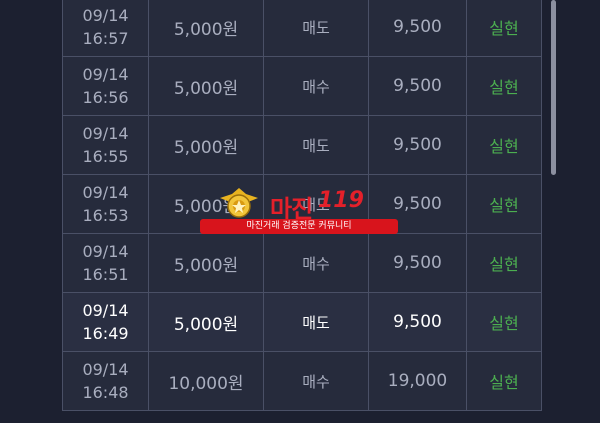 This screenshot has width=600, height=423. I want to click on watermark-logo: 마진 119 마진거래 검증전문 커뮤니티, so click(300, 212).